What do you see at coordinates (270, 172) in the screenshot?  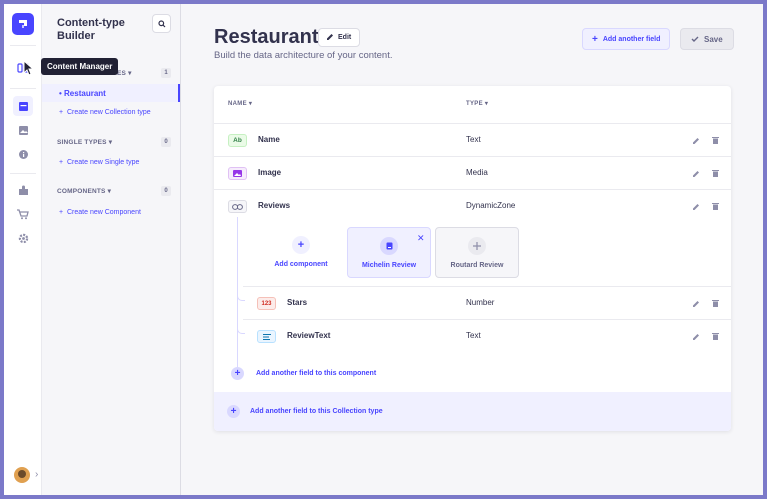 I see `field-name: Image` at bounding box center [270, 172].